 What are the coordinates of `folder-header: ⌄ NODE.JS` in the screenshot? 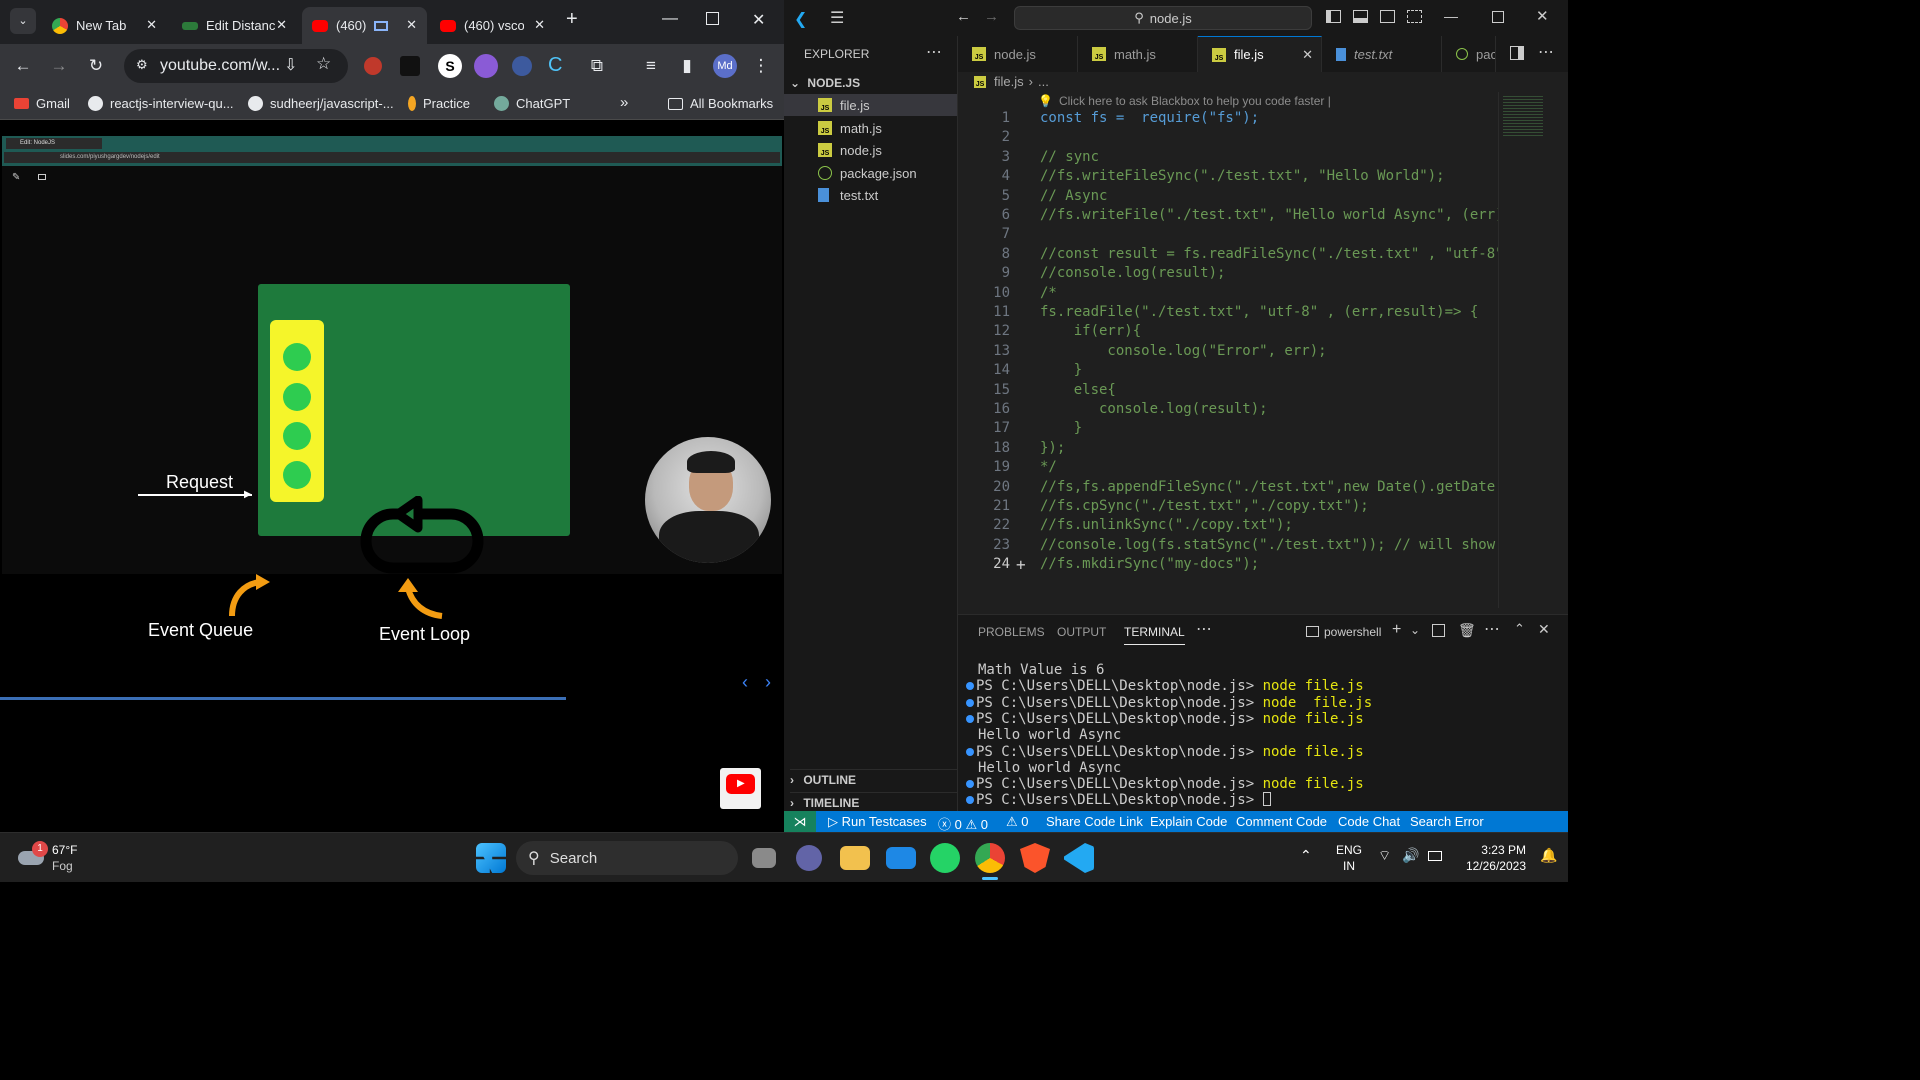 It's located at (825, 83).